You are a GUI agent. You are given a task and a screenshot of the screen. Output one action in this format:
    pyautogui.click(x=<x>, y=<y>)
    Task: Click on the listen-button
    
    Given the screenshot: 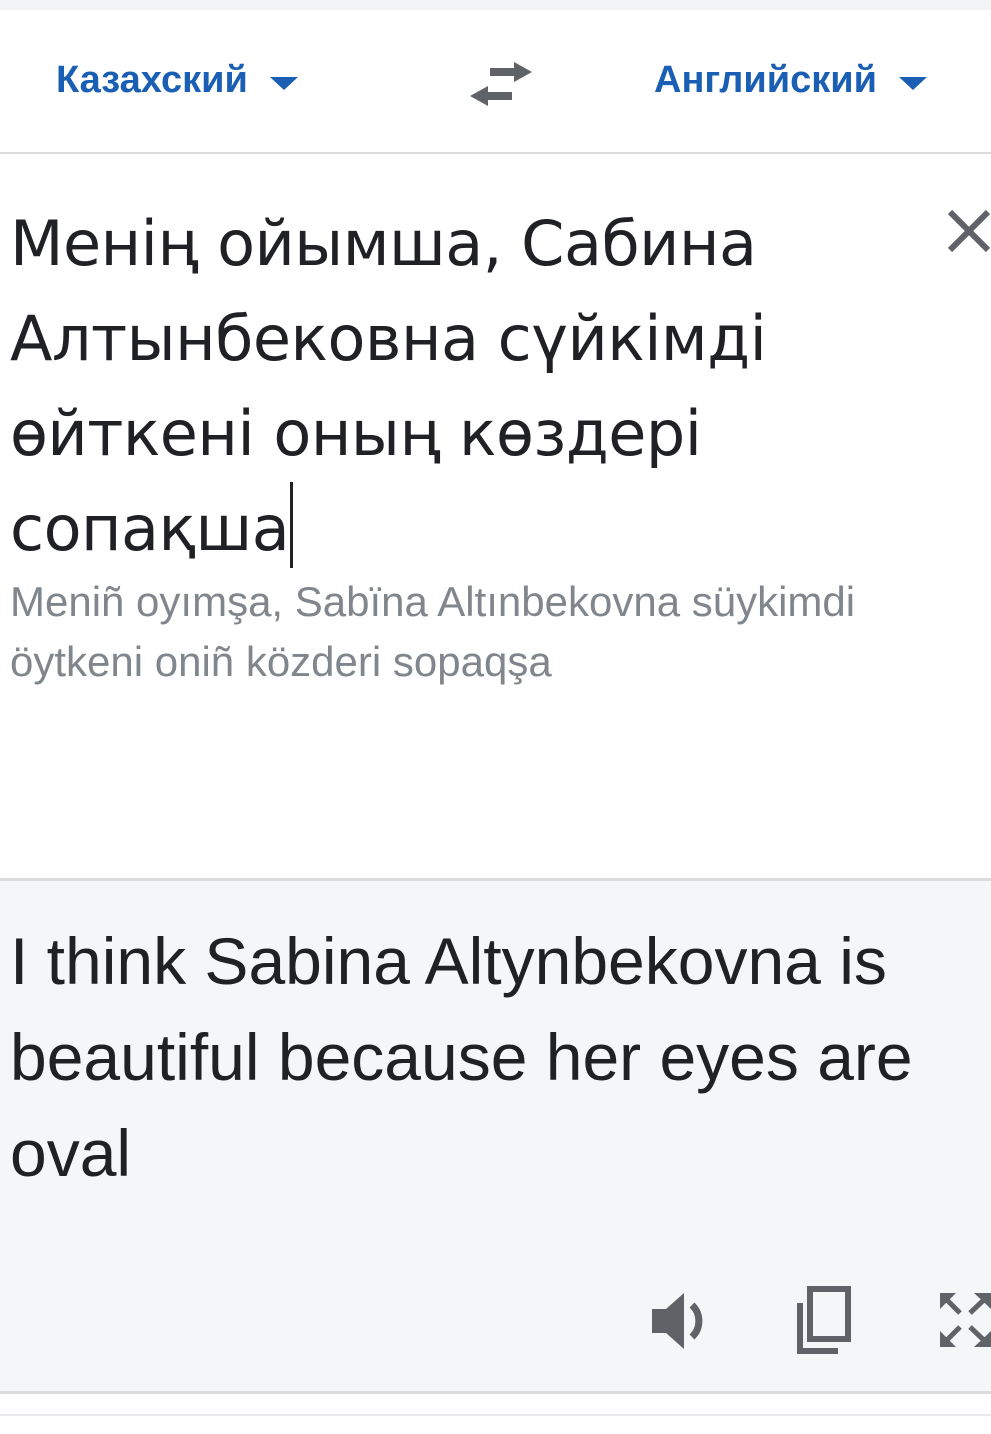 What is the action you would take?
    pyautogui.click(x=681, y=1321)
    